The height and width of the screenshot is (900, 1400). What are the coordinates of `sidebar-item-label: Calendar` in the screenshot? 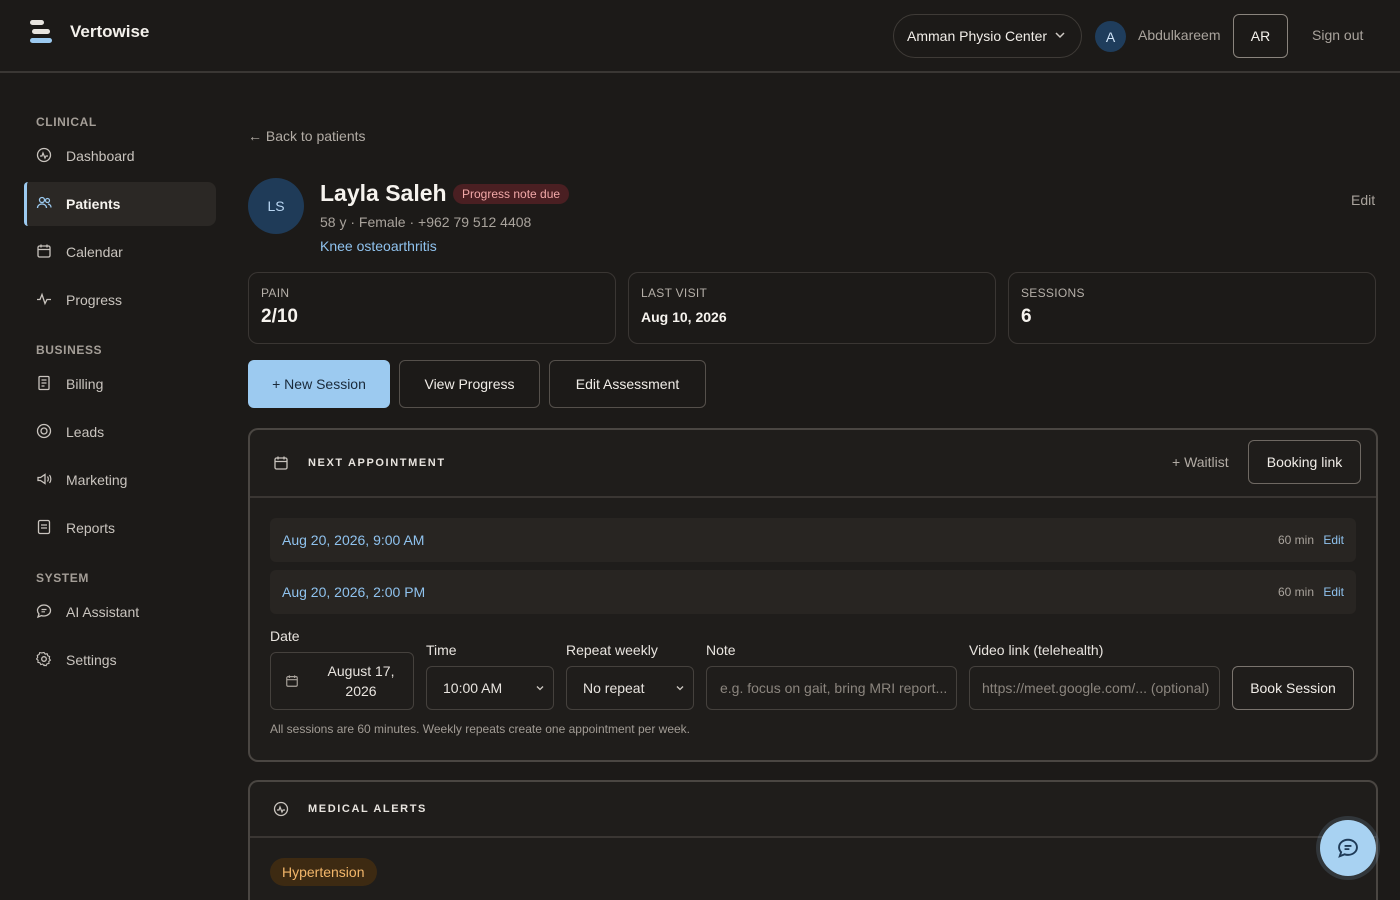 It's located at (94, 252).